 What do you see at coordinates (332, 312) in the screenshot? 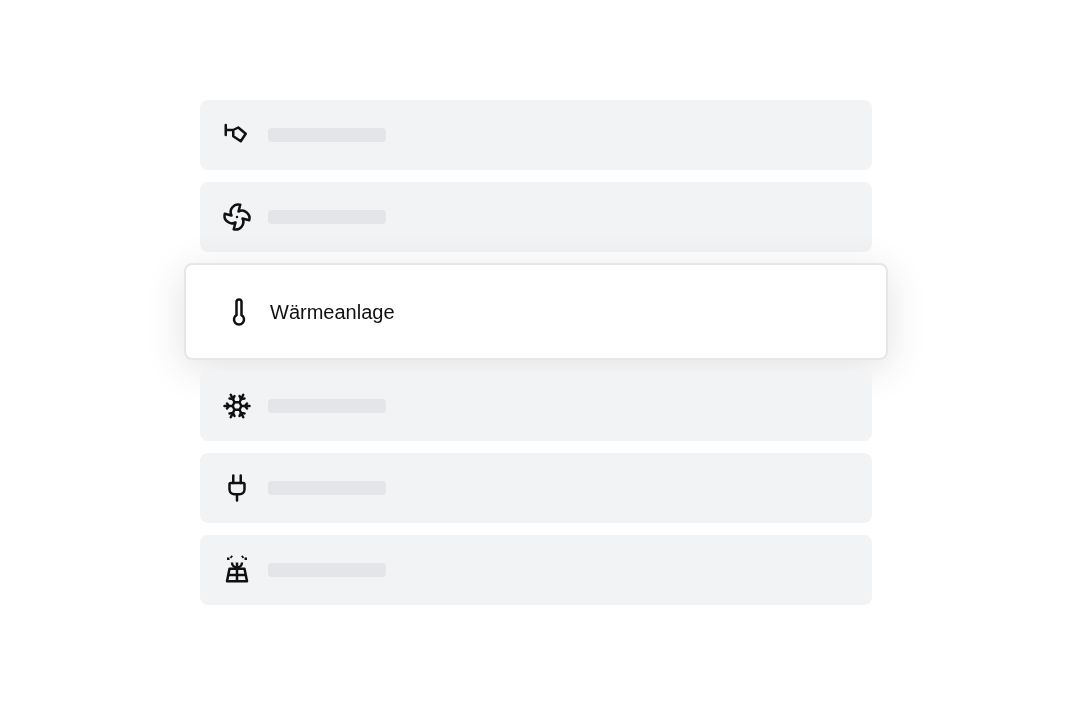
I see `item-label: Wärmeanlage` at bounding box center [332, 312].